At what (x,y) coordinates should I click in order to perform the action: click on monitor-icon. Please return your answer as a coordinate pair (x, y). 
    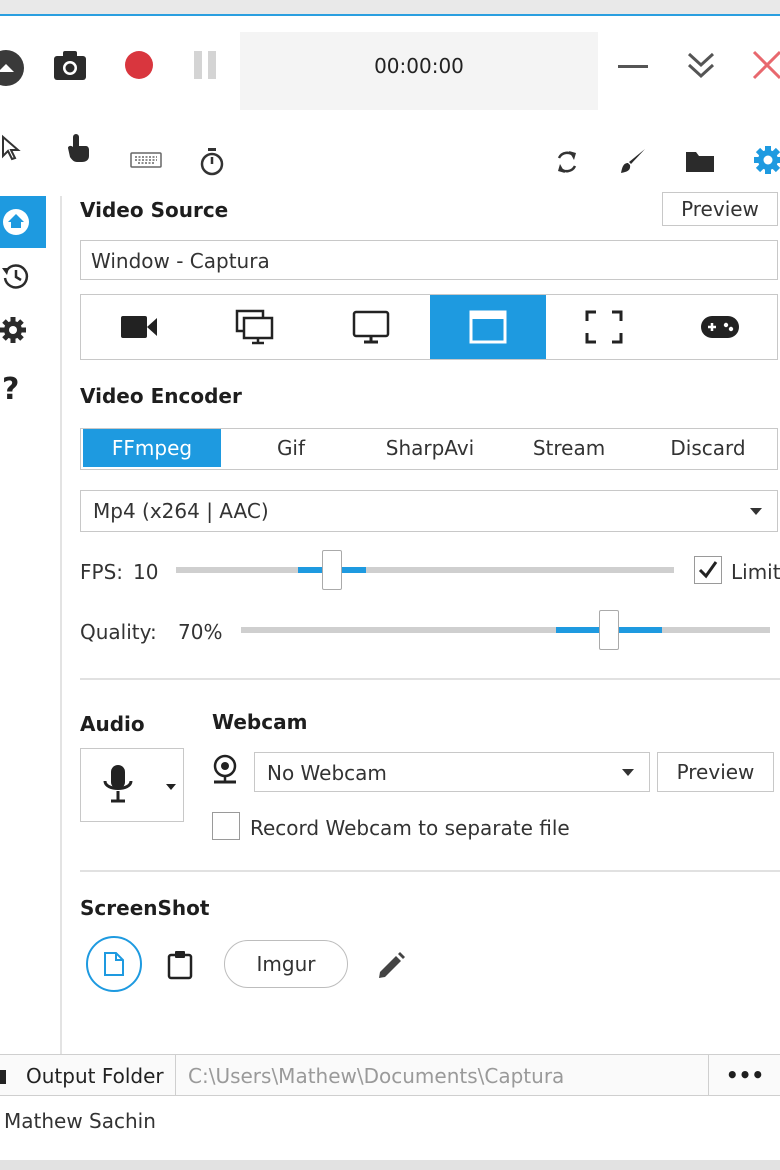
    Looking at the image, I should click on (371, 327).